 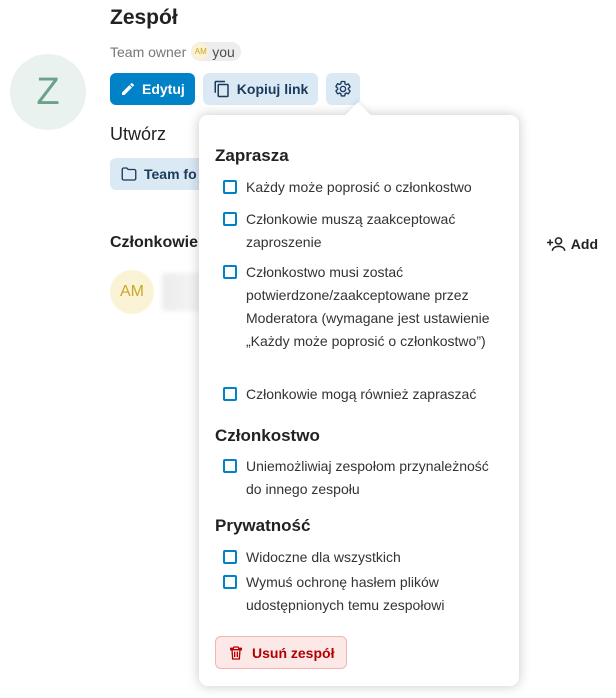 What do you see at coordinates (359, 187) in the screenshot?
I see `option-label: Każdy może poprosić o członkostwo` at bounding box center [359, 187].